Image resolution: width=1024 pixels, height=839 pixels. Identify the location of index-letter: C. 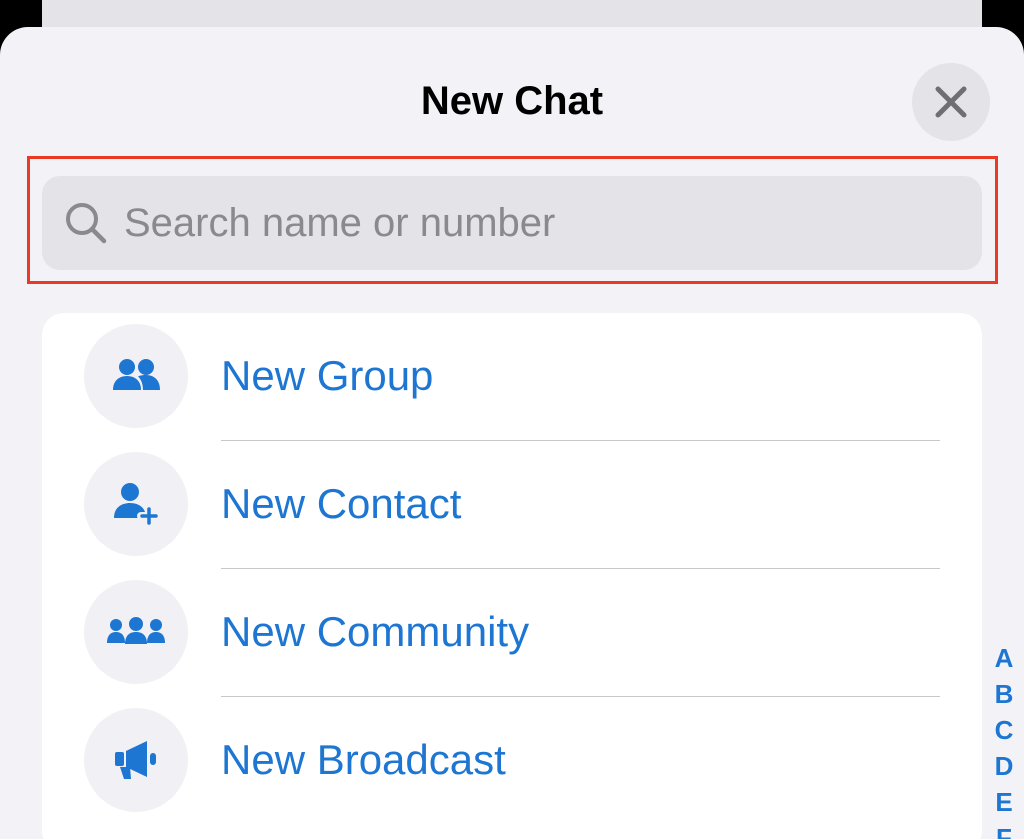
(1004, 730).